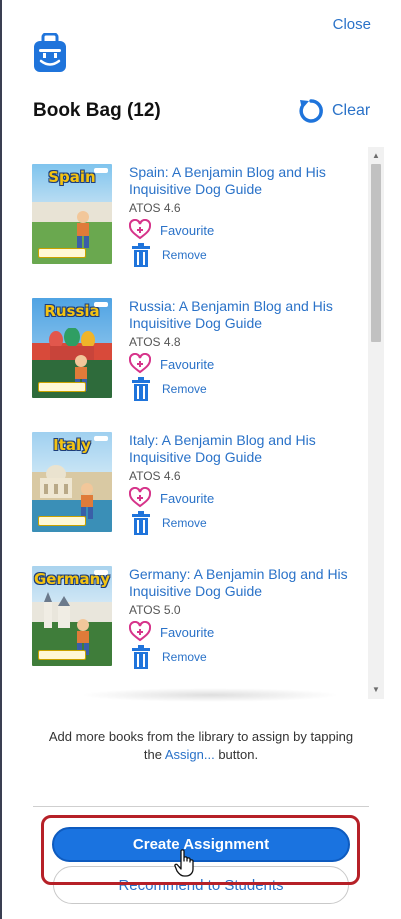 The image size is (401, 919). Describe the element at coordinates (72, 214) in the screenshot. I see `book-cover: Spain` at that location.